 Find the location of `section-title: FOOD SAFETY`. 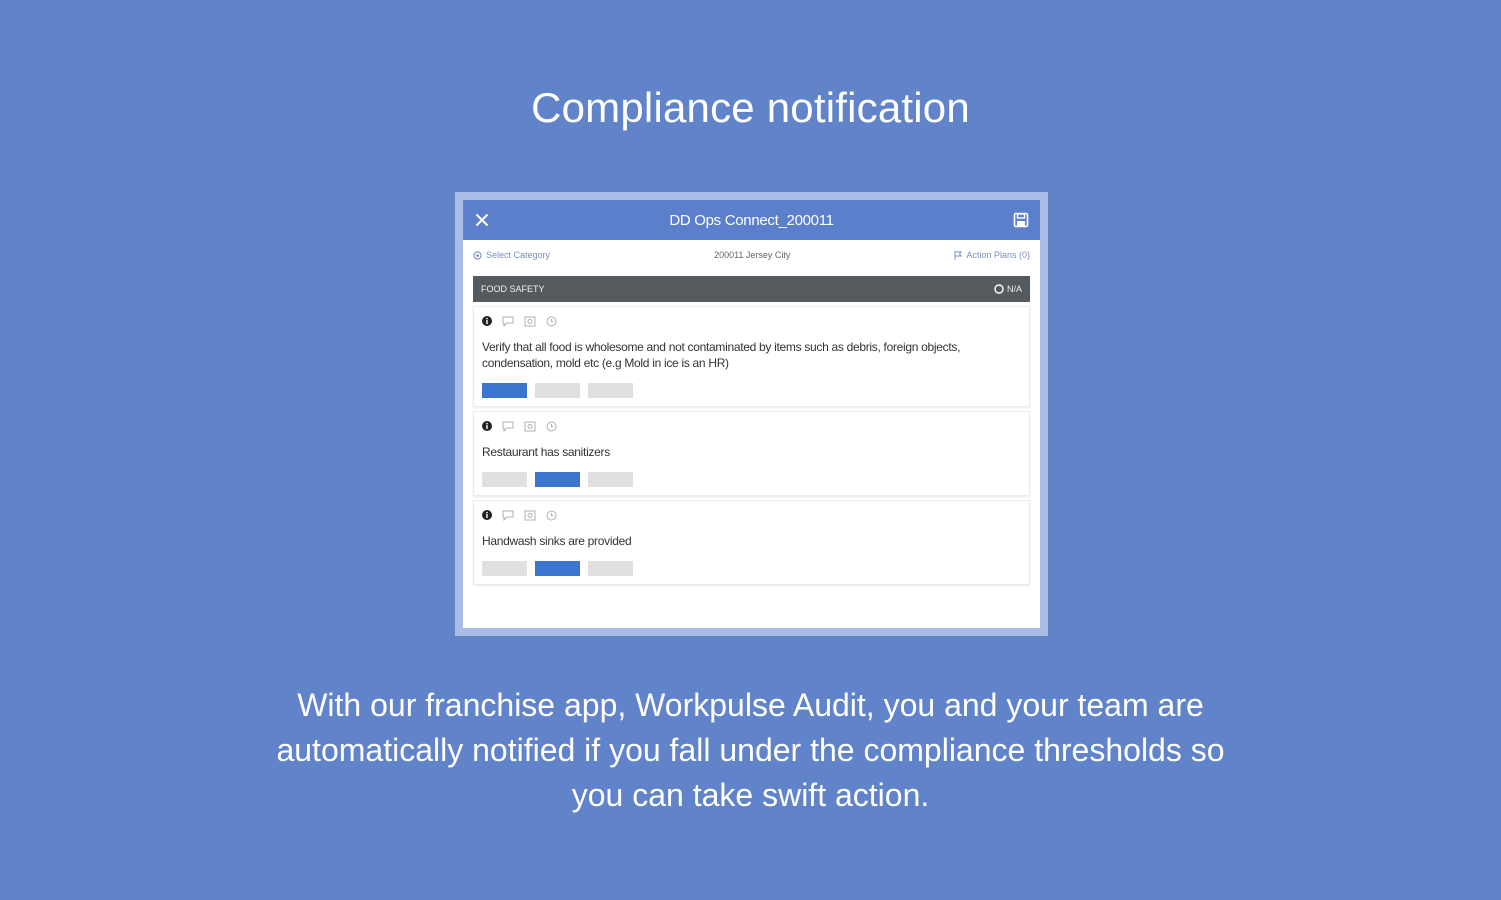

section-title: FOOD SAFETY is located at coordinates (513, 289).